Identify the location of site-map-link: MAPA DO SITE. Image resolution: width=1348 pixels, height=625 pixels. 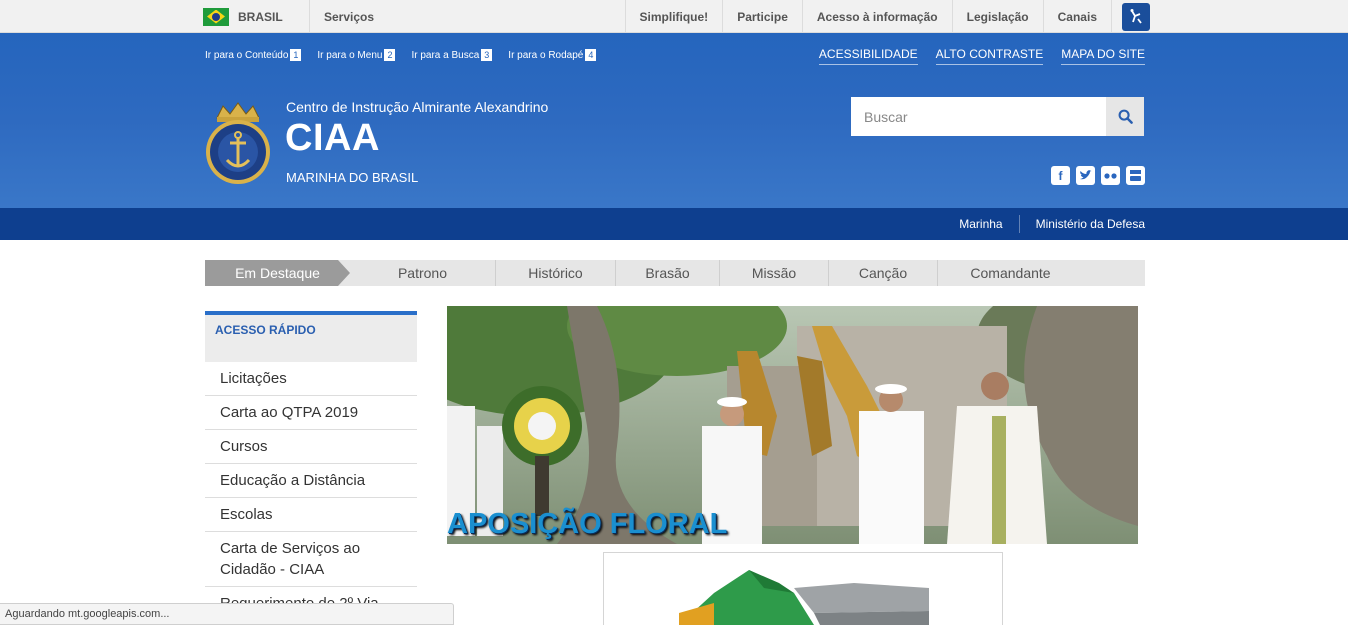
(1103, 56).